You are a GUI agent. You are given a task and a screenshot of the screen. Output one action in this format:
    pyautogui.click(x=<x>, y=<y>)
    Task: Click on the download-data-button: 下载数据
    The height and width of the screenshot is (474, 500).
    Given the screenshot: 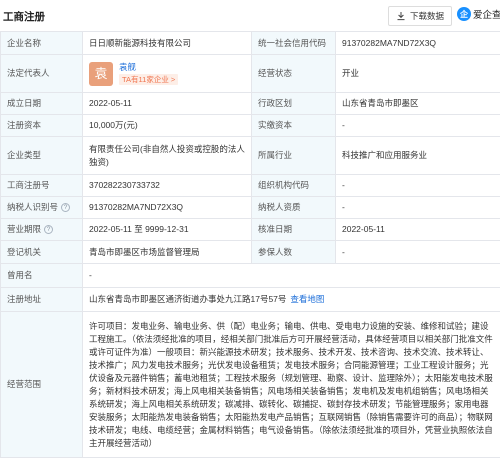 What is the action you would take?
    pyautogui.click(x=420, y=16)
    